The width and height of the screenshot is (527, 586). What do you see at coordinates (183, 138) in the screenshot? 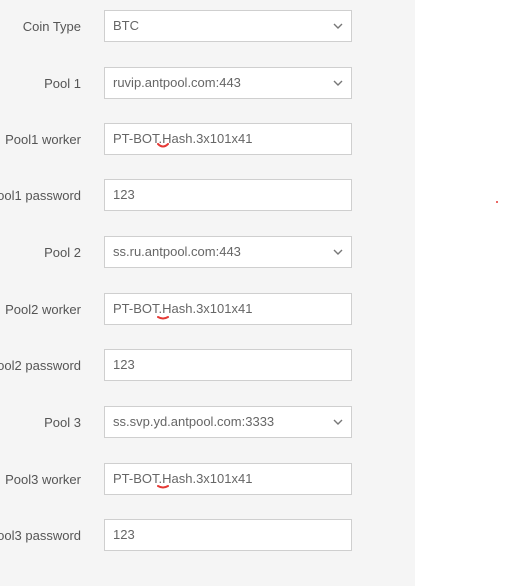
I see `pool1-worker-value: PT-BOT.Hash.3x101x41` at bounding box center [183, 138].